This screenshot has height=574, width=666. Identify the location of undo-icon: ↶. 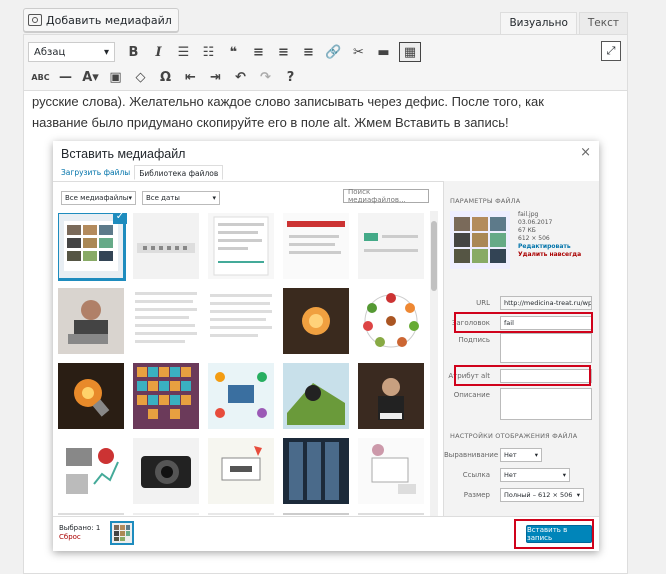
(240, 77).